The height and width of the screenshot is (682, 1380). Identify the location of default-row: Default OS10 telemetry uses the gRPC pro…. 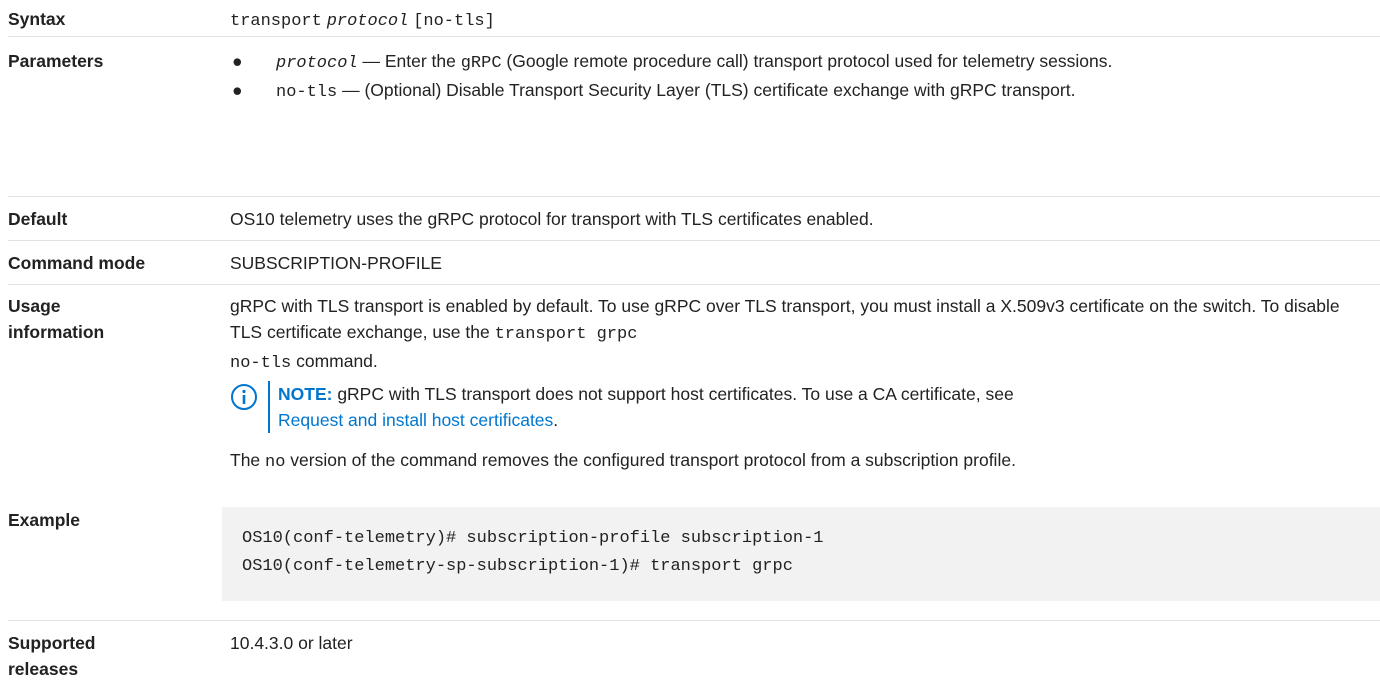
(694, 216).